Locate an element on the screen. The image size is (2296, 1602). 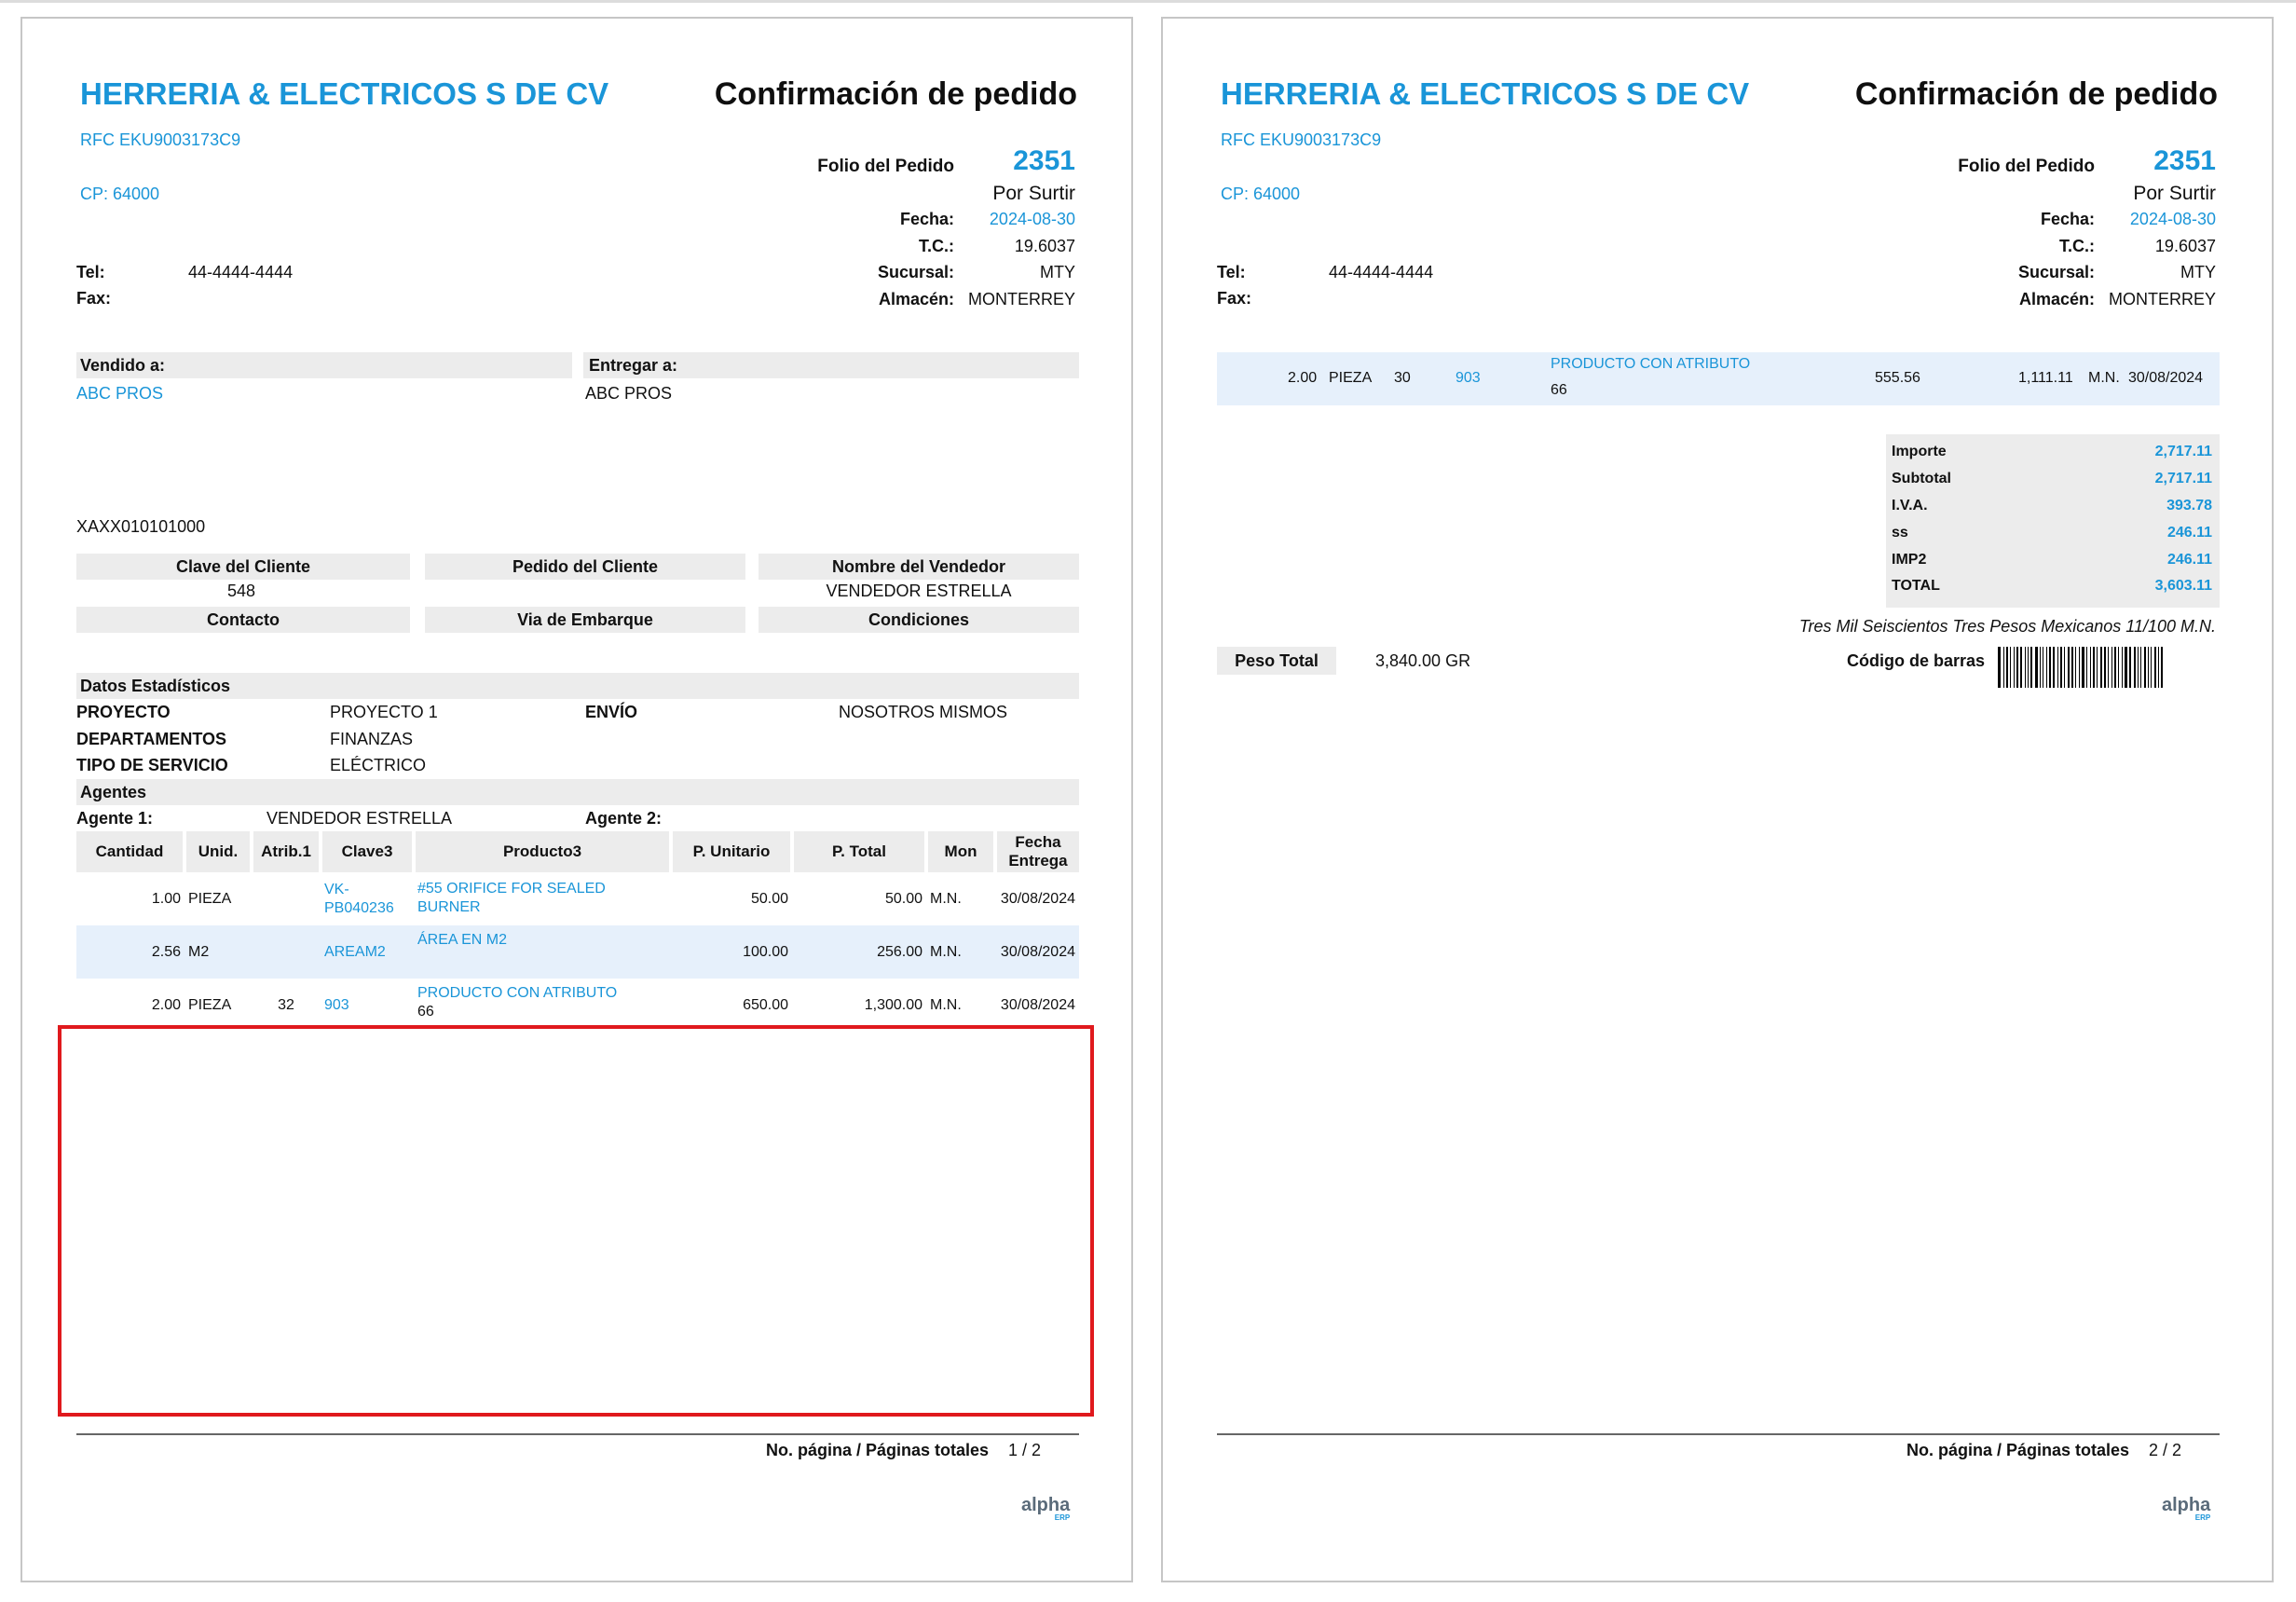
envio-label: ENVÍO is located at coordinates (611, 712).